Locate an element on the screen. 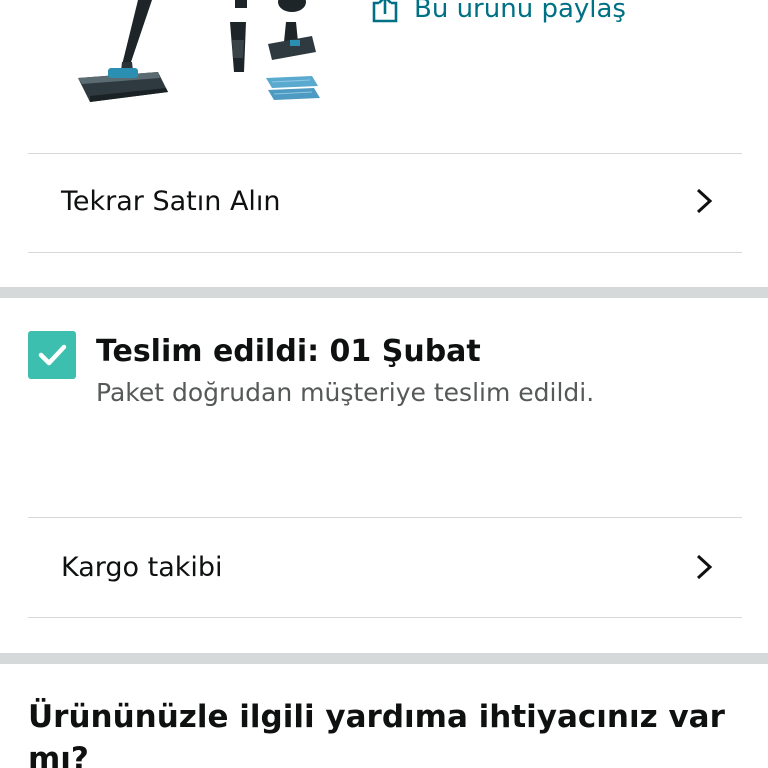  tracking-label: Kargo takibi is located at coordinates (142, 567).